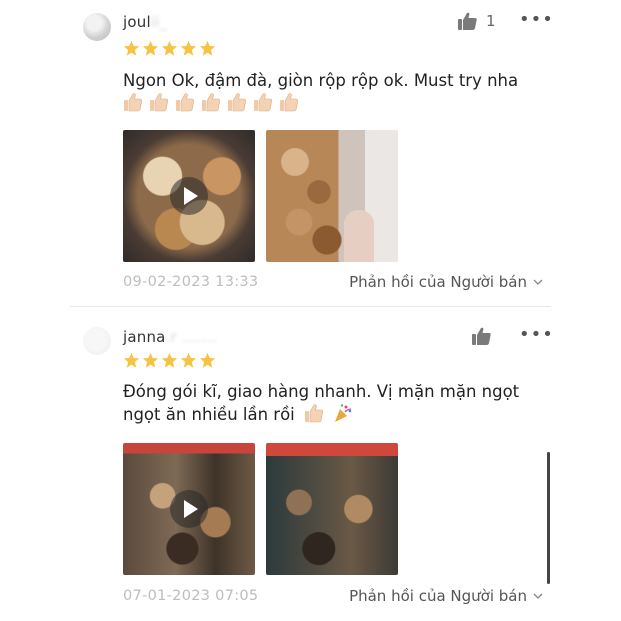 This screenshot has height=621, width=621. What do you see at coordinates (548, 518) in the screenshot?
I see `scrollbar` at bounding box center [548, 518].